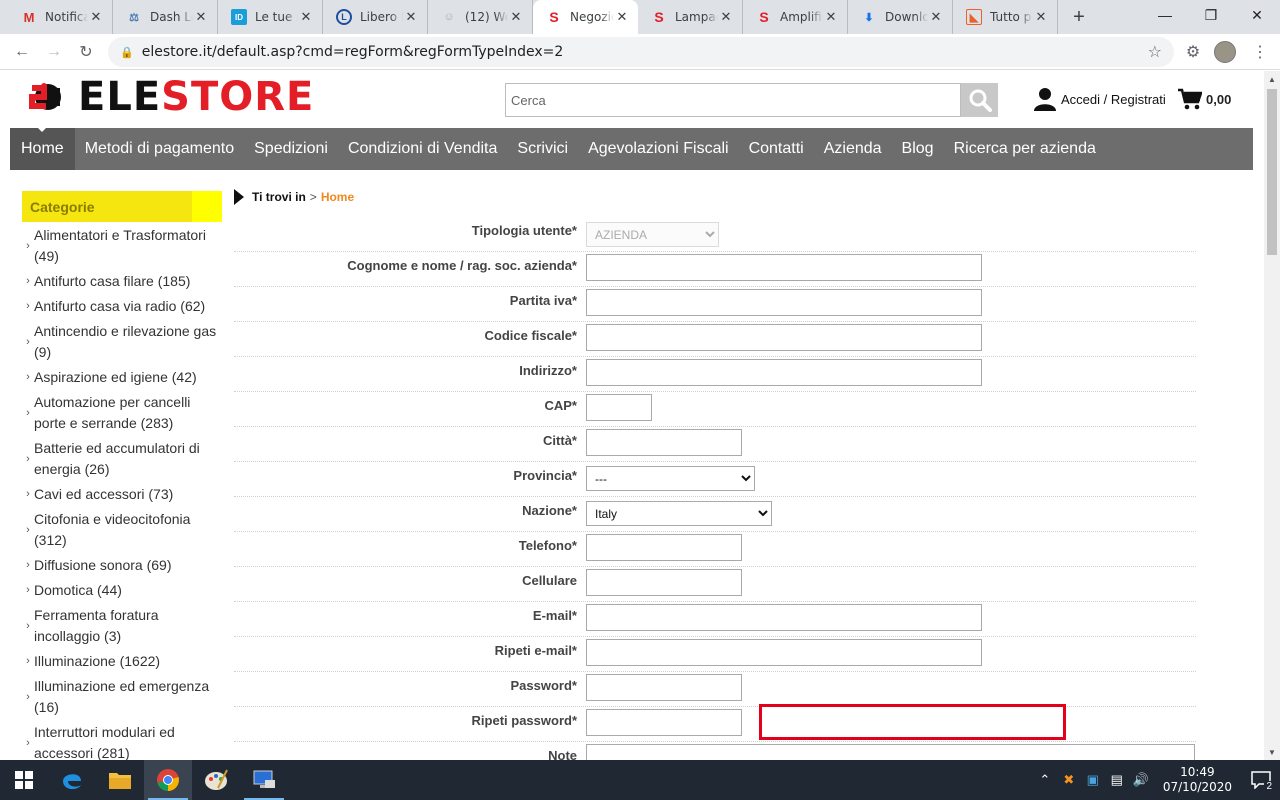 The width and height of the screenshot is (1280, 800). I want to click on extensions-icon: ⚙, so click(1193, 52).